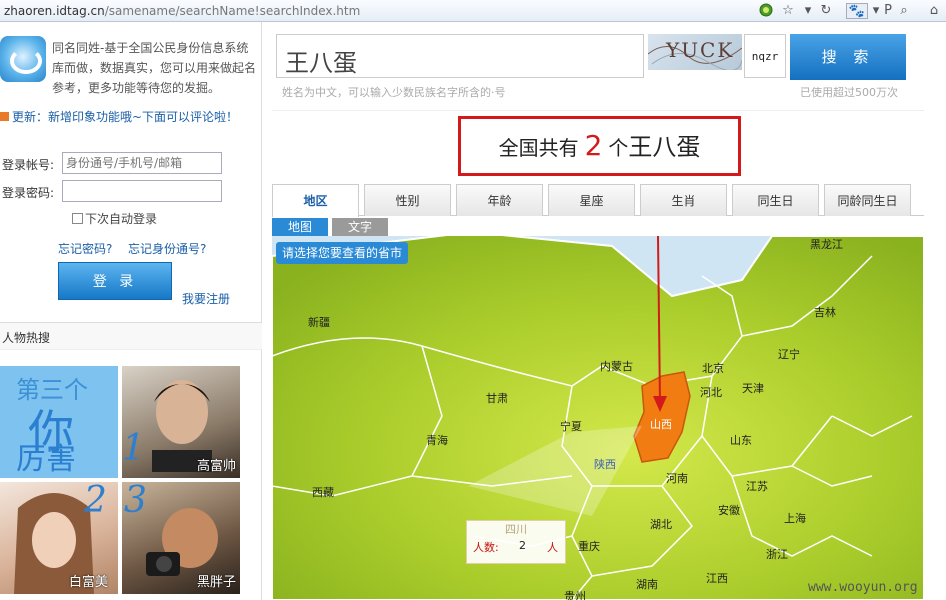 The width and height of the screenshot is (946, 600). What do you see at coordinates (115, 281) in the screenshot?
I see `login-button: 登 录` at bounding box center [115, 281].